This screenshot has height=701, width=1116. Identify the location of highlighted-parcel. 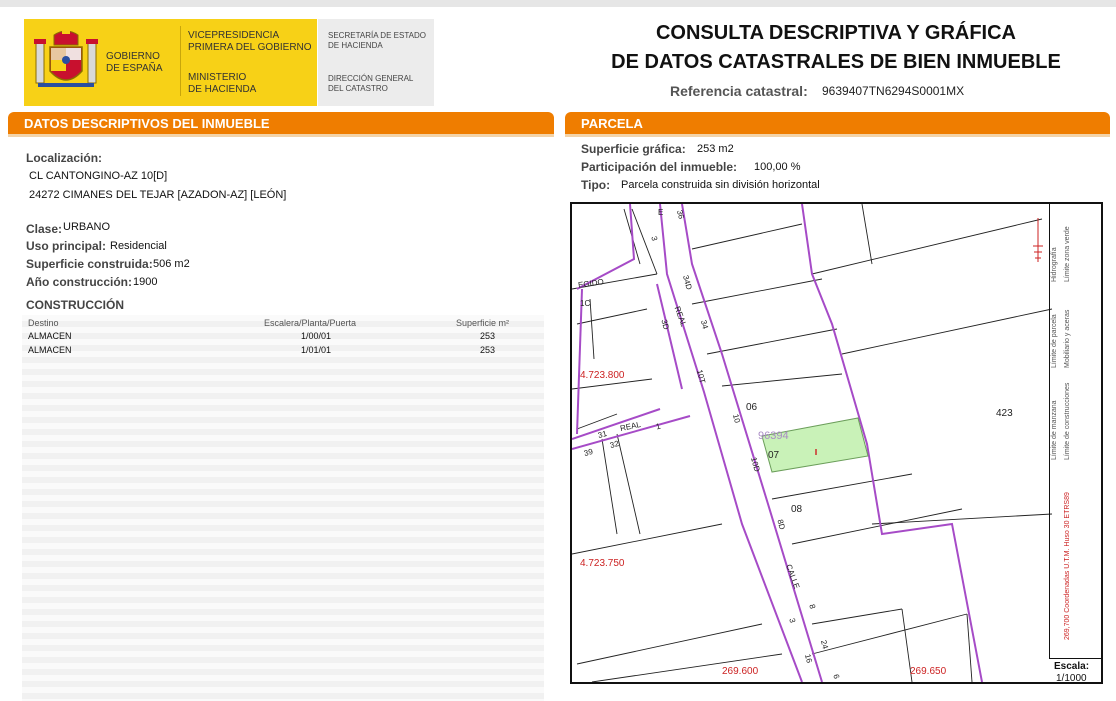
(815, 445).